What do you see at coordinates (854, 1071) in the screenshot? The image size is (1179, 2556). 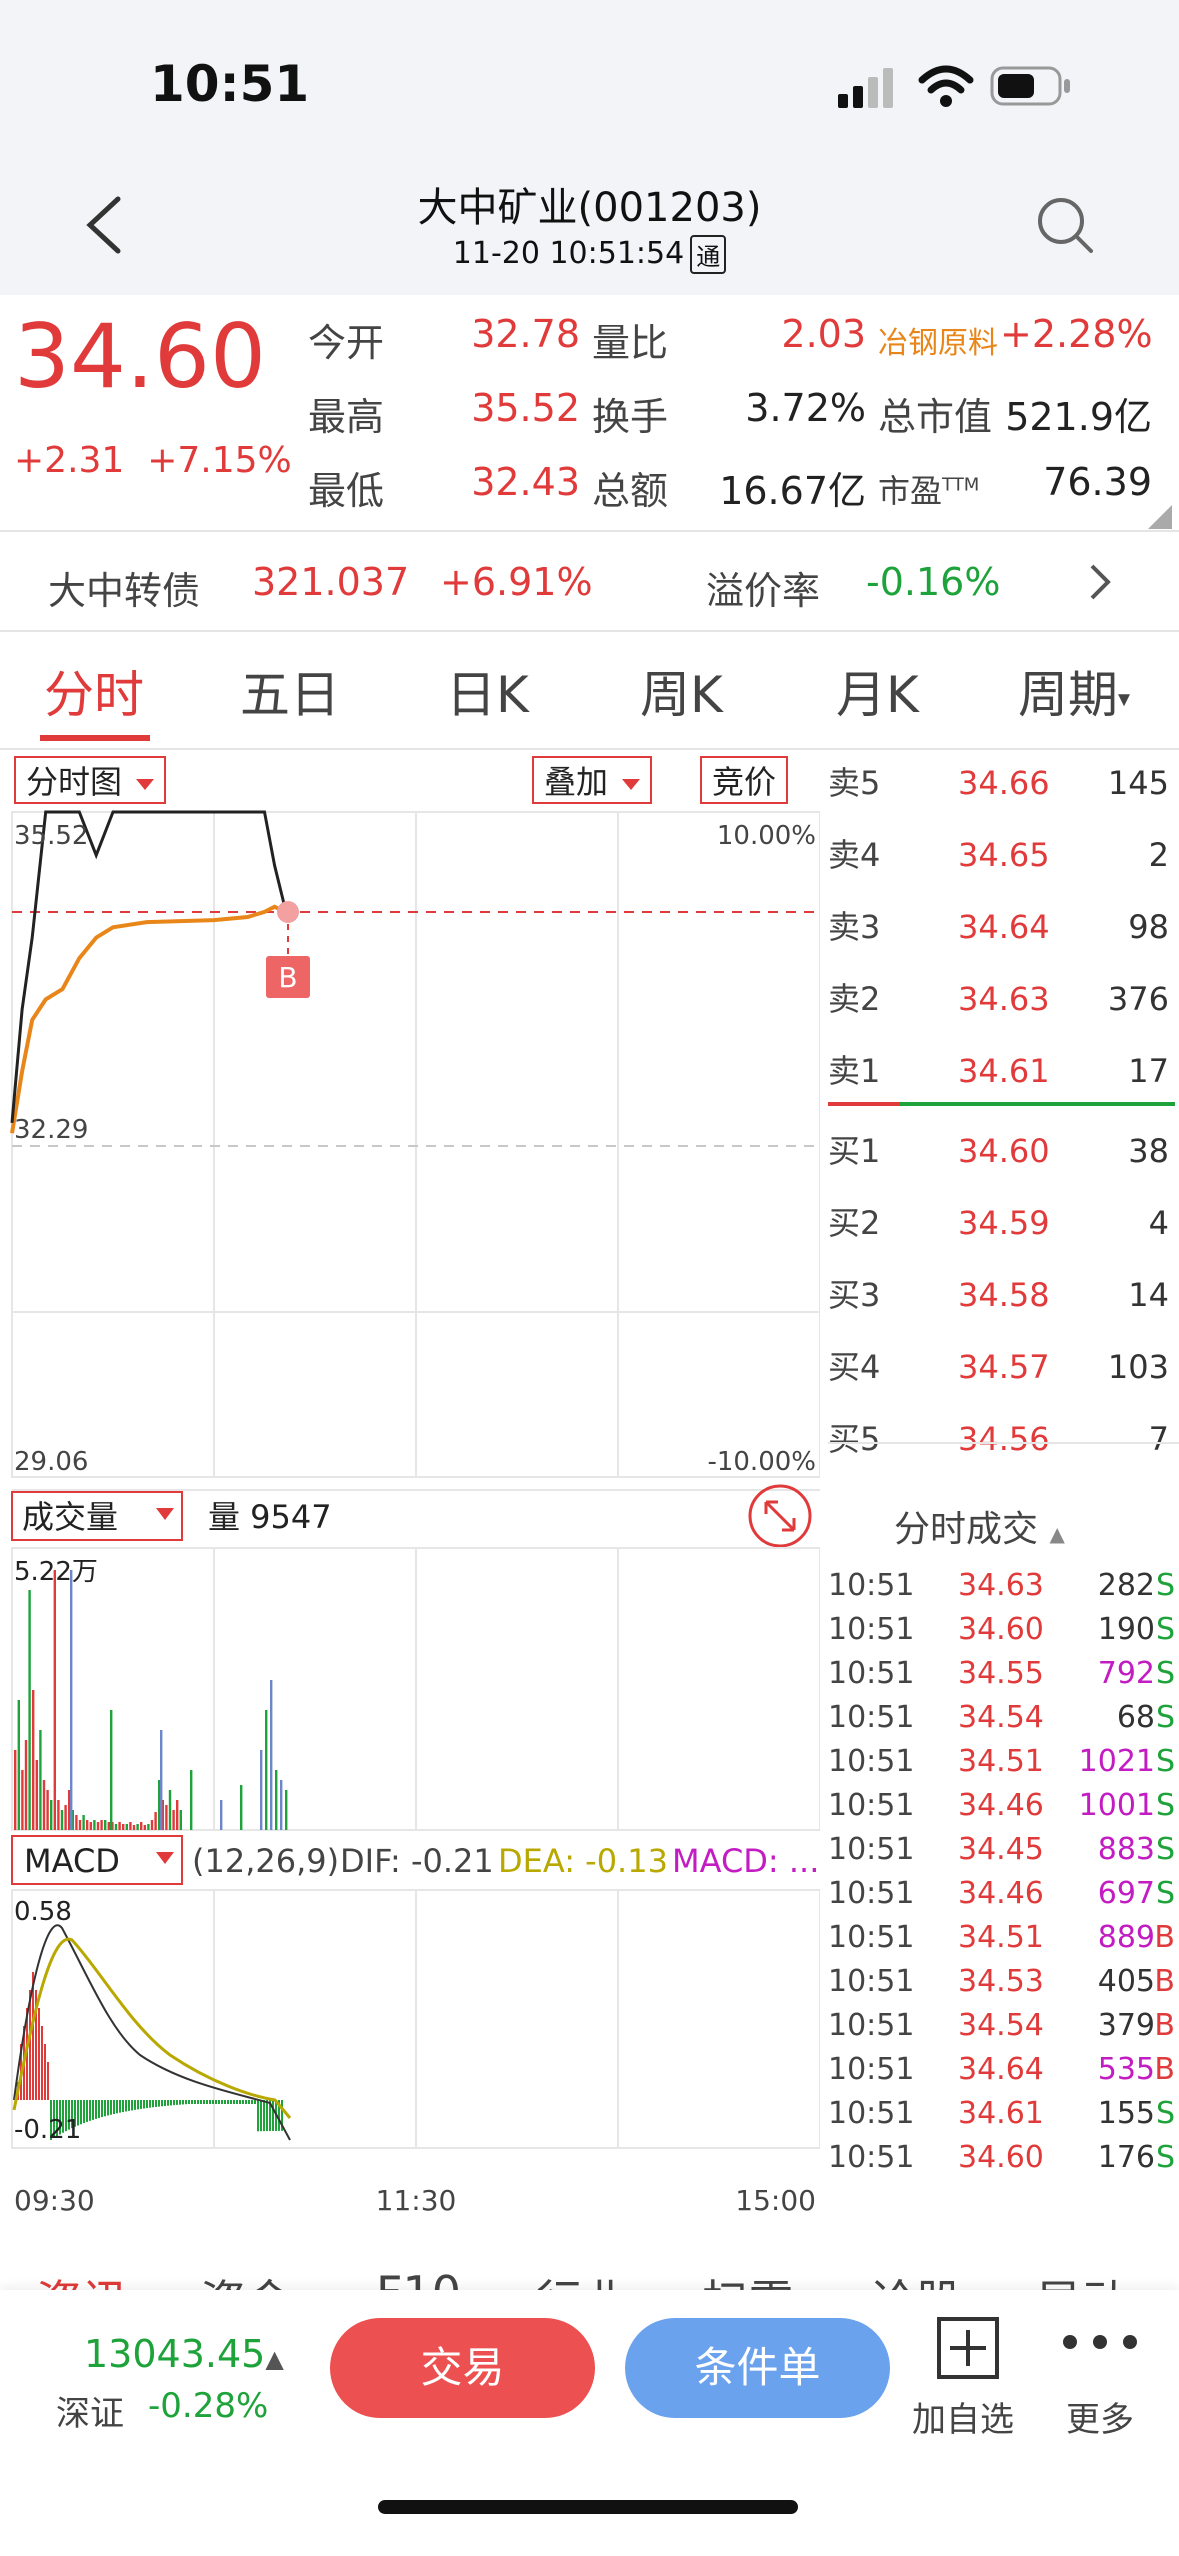 I see `ask-label: 卖1` at bounding box center [854, 1071].